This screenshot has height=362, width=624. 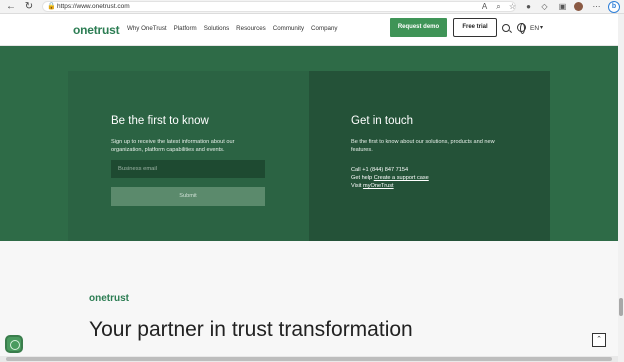 I want to click on nav-why-onetrust: Why OneTrust, so click(x=147, y=28).